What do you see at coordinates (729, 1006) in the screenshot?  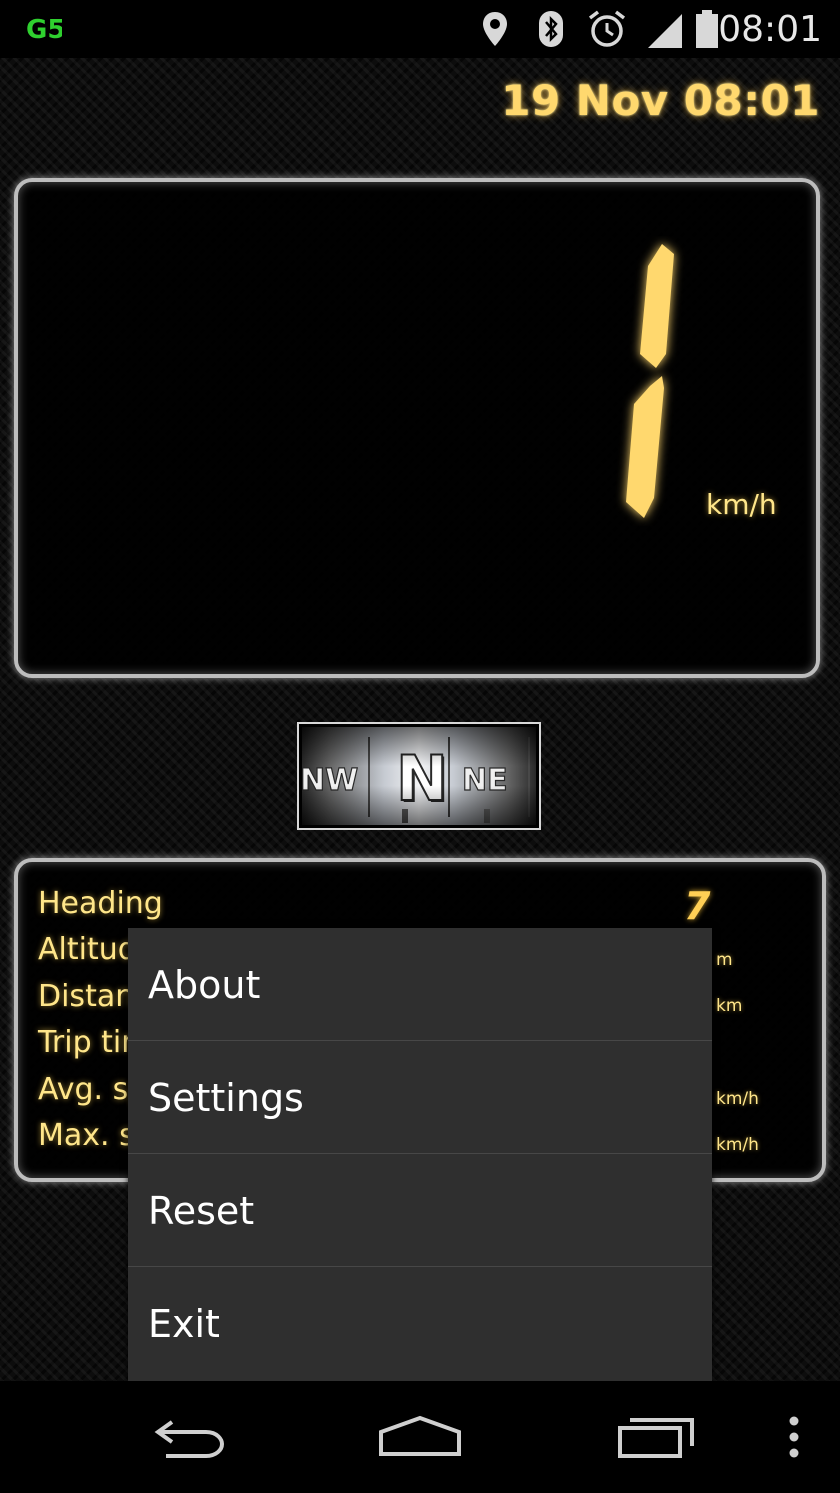 I see `distance-unit: km` at bounding box center [729, 1006].